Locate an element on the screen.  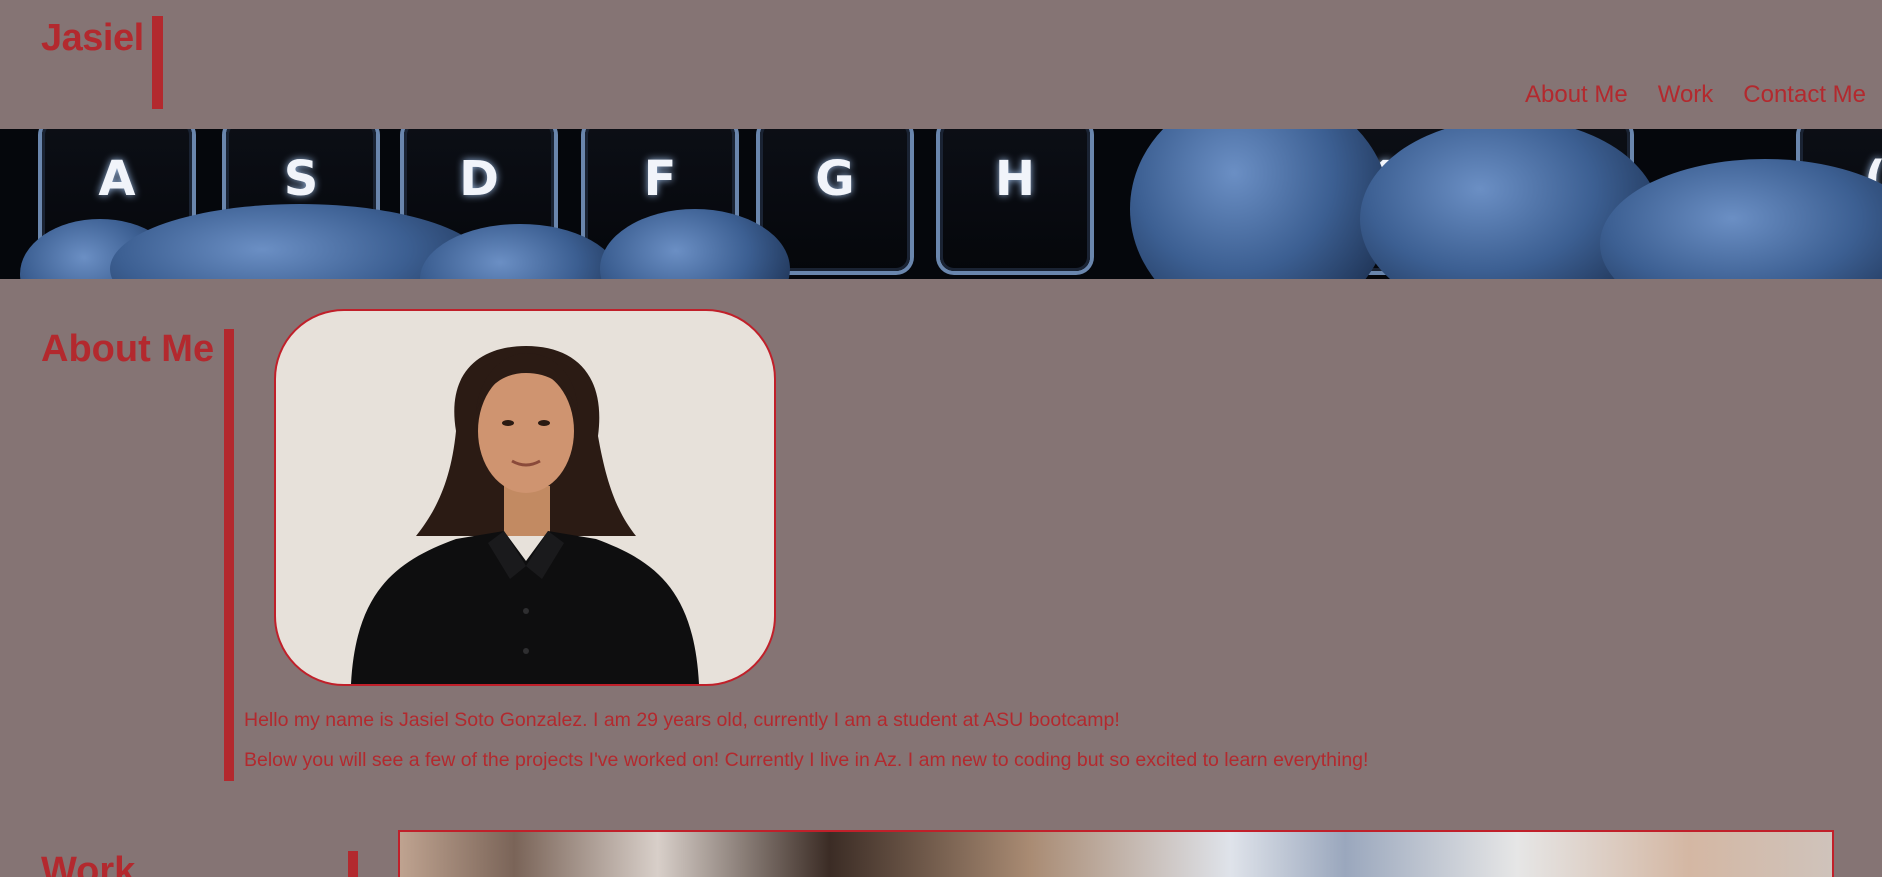
work-title: Work is located at coordinates (88, 863).